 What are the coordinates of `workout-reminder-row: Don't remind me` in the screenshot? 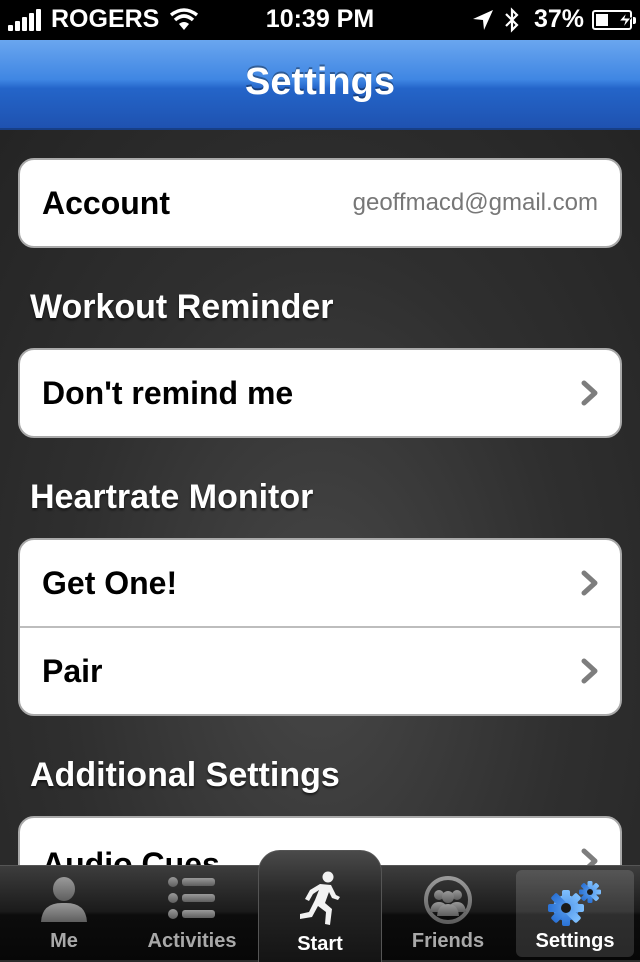 It's located at (320, 393).